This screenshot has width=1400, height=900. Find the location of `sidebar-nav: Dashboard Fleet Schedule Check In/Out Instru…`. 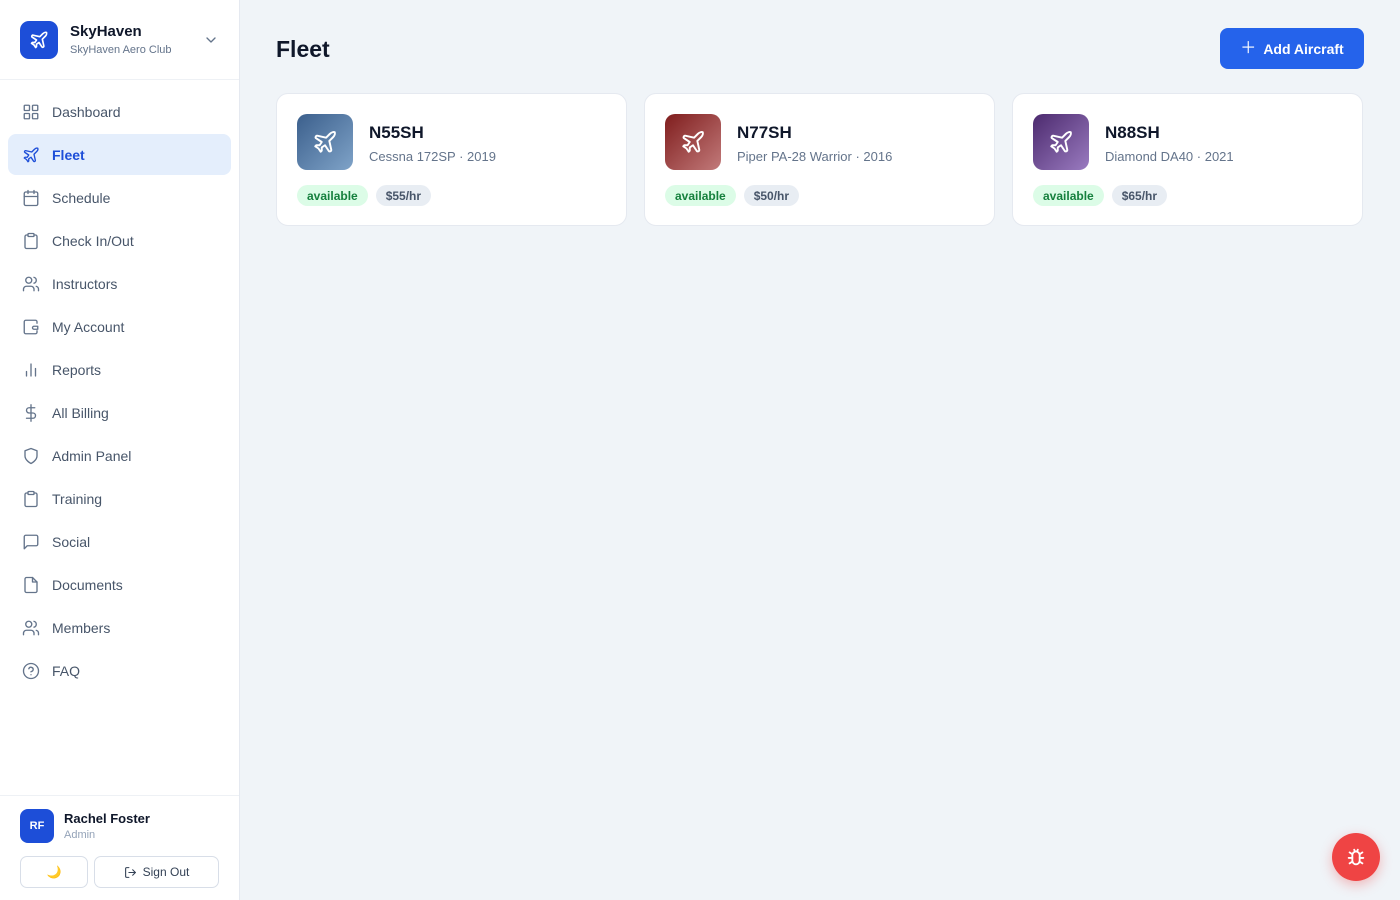

sidebar-nav: Dashboard Fleet Schedule Check In/Out Instru… is located at coordinates (119, 385).